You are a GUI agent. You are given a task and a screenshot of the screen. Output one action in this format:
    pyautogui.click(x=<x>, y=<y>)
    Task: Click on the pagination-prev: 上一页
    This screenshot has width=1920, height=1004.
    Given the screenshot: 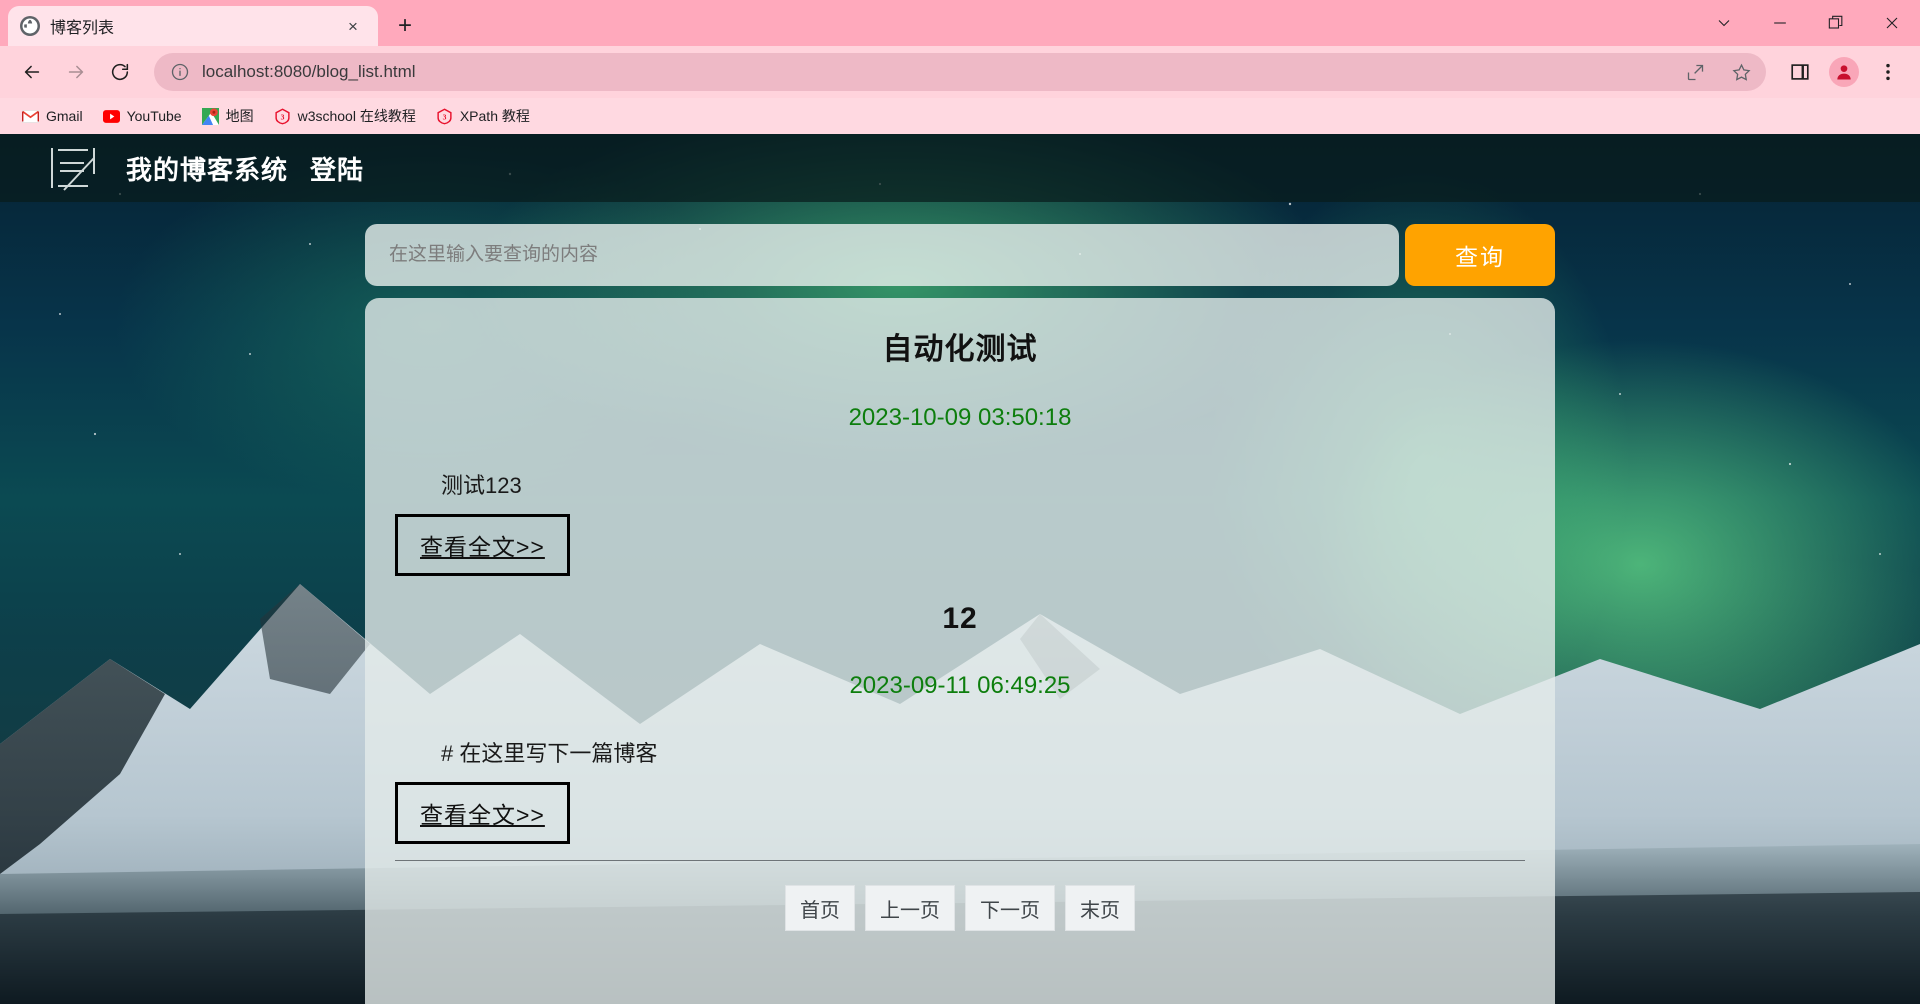 What is the action you would take?
    pyautogui.click(x=910, y=908)
    